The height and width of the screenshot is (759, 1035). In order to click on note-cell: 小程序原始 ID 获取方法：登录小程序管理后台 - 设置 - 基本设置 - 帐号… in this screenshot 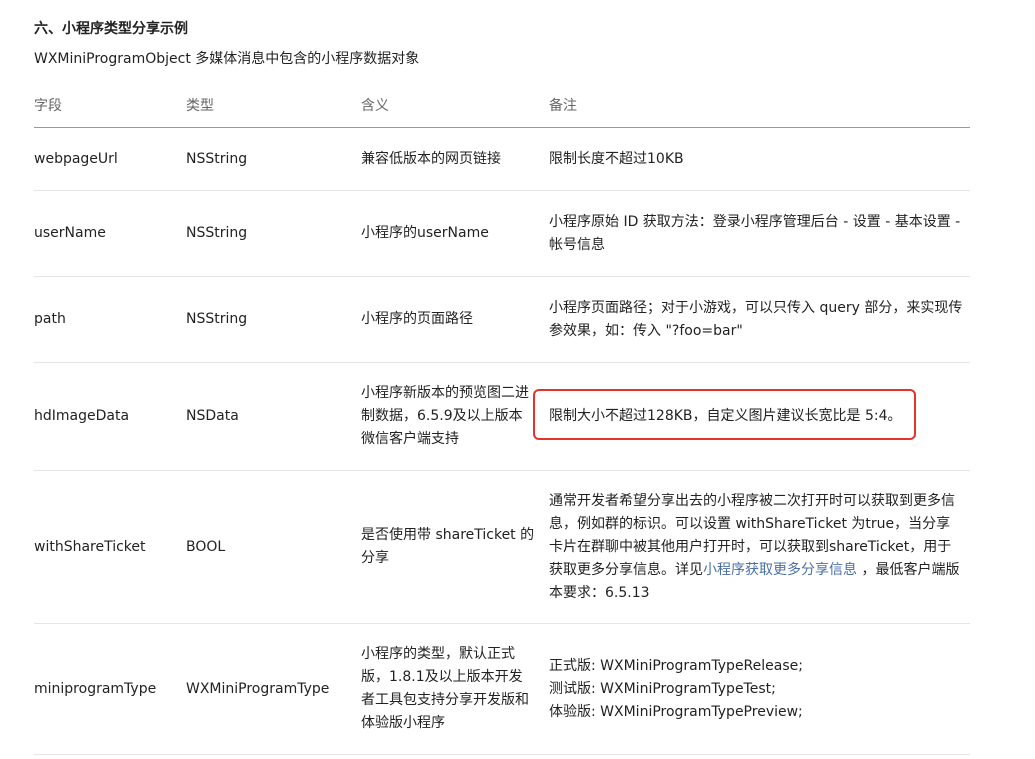, I will do `click(759, 233)`.